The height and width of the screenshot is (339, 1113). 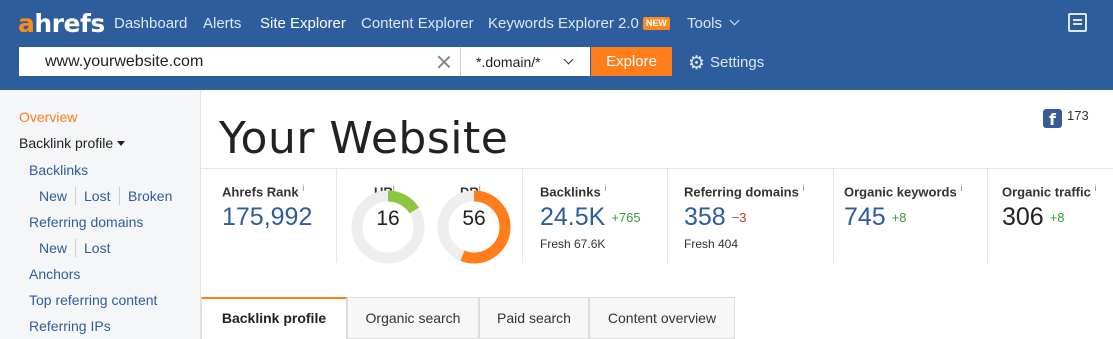 What do you see at coordinates (150, 196) in the screenshot?
I see `sidebar-item-backlinks-broken: Broken` at bounding box center [150, 196].